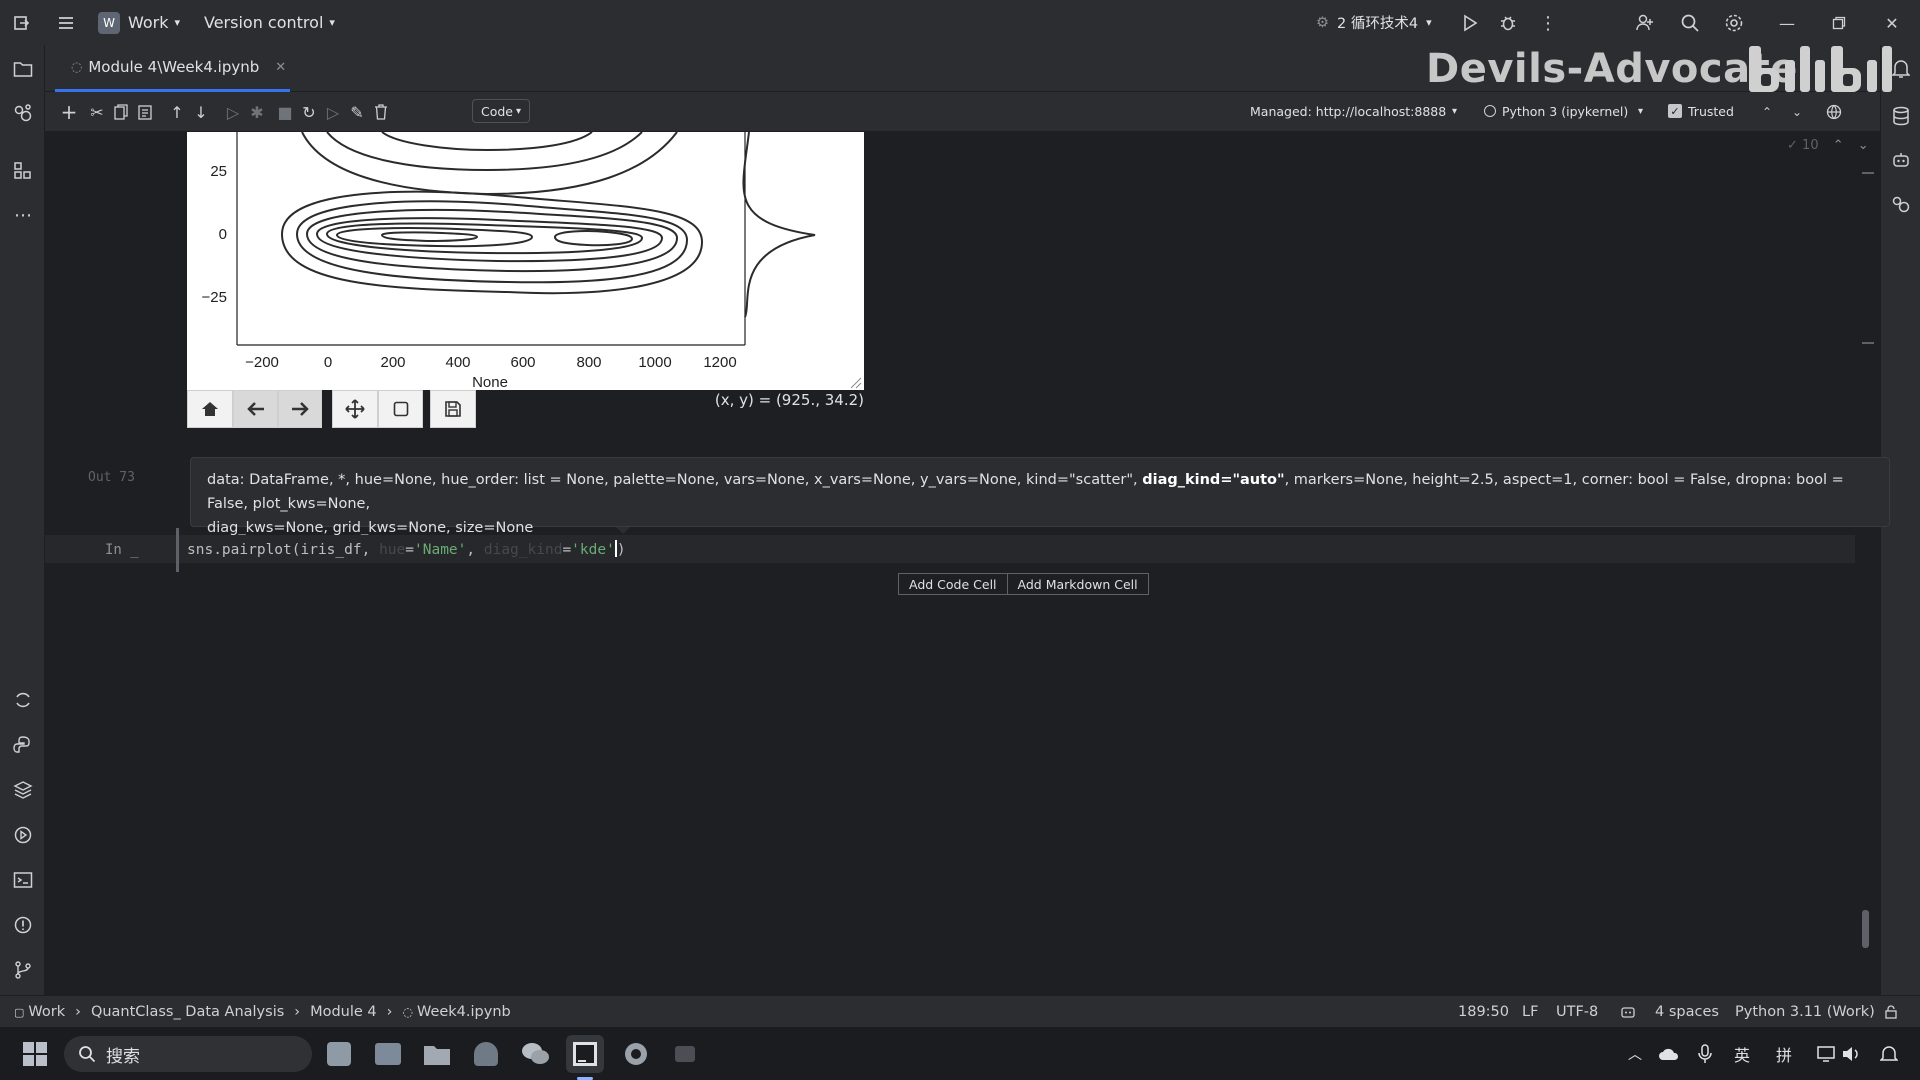 This screenshot has width=1920, height=1080. Describe the element at coordinates (1705, 111) in the screenshot. I see `trusted-toggle: ✓ Trusted` at that location.